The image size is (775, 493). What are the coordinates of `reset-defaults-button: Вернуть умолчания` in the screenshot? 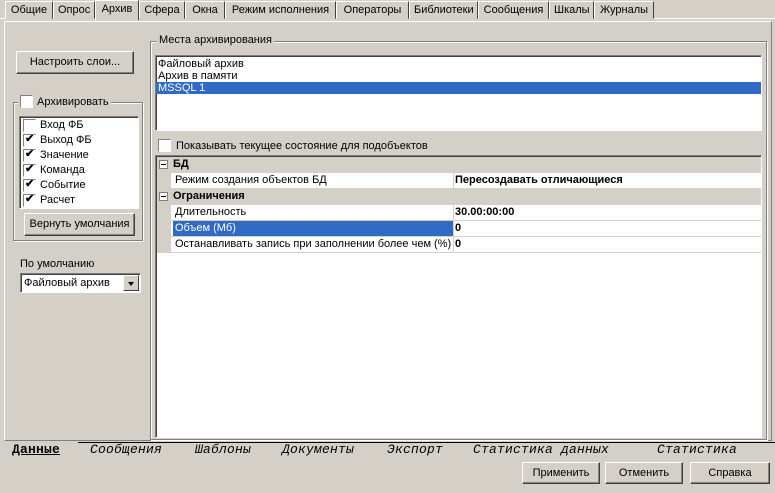 It's located at (79, 224).